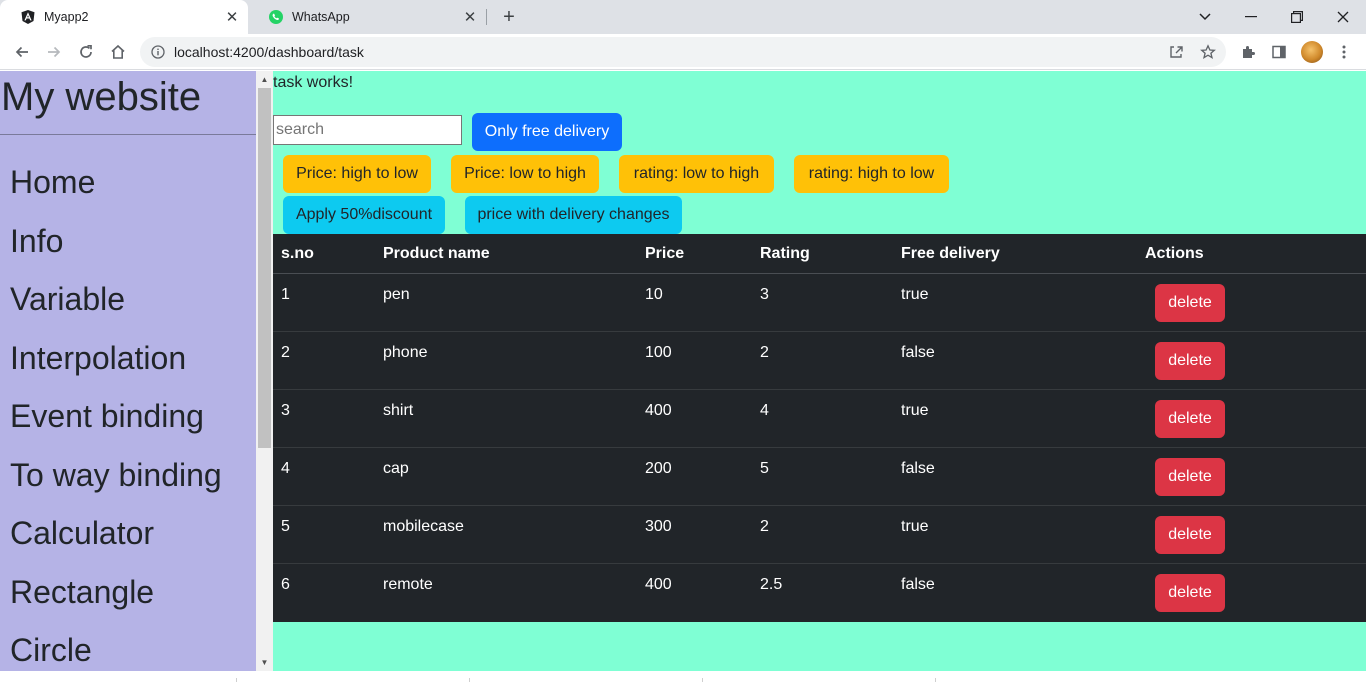 This screenshot has width=1366, height=682. Describe the element at coordinates (1176, 52) in the screenshot. I see `share-icon` at that location.